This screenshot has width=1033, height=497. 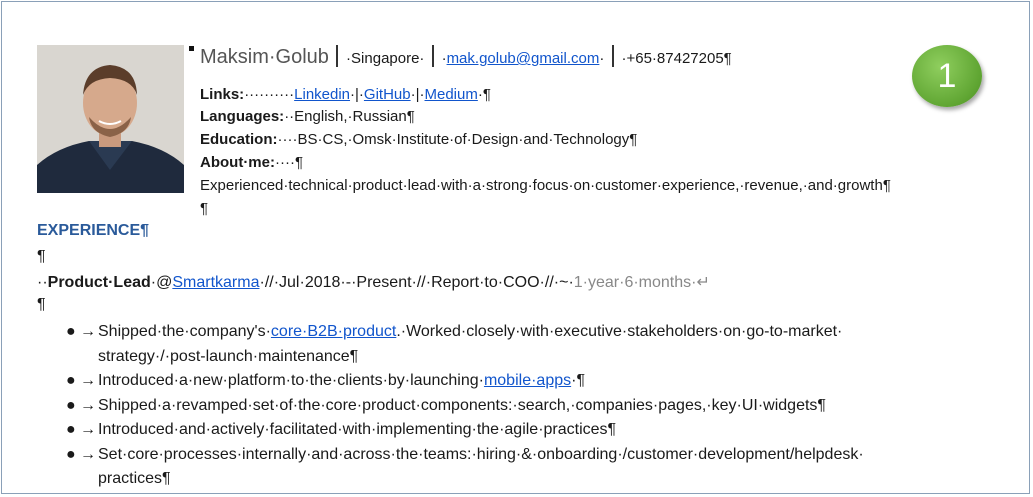 What do you see at coordinates (641, 282) in the screenshot?
I see `job-duration: 1·year·6·months·↵` at bounding box center [641, 282].